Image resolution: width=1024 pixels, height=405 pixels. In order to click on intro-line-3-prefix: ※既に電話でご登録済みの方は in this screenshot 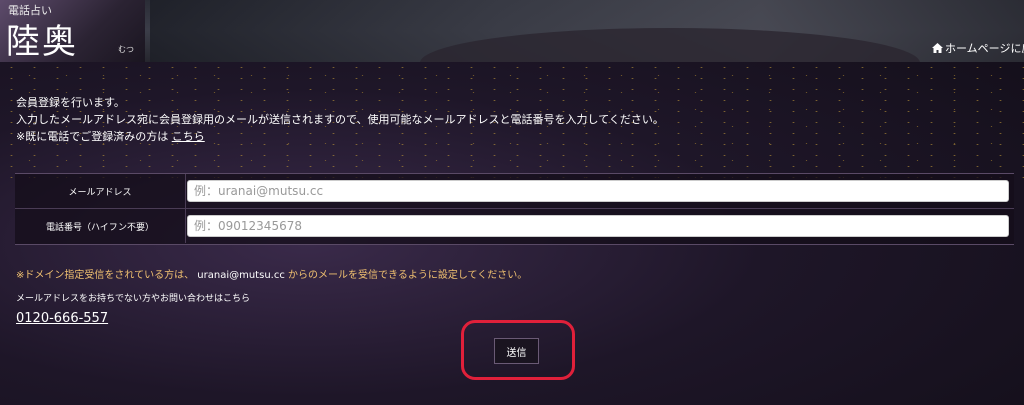, I will do `click(92, 136)`.